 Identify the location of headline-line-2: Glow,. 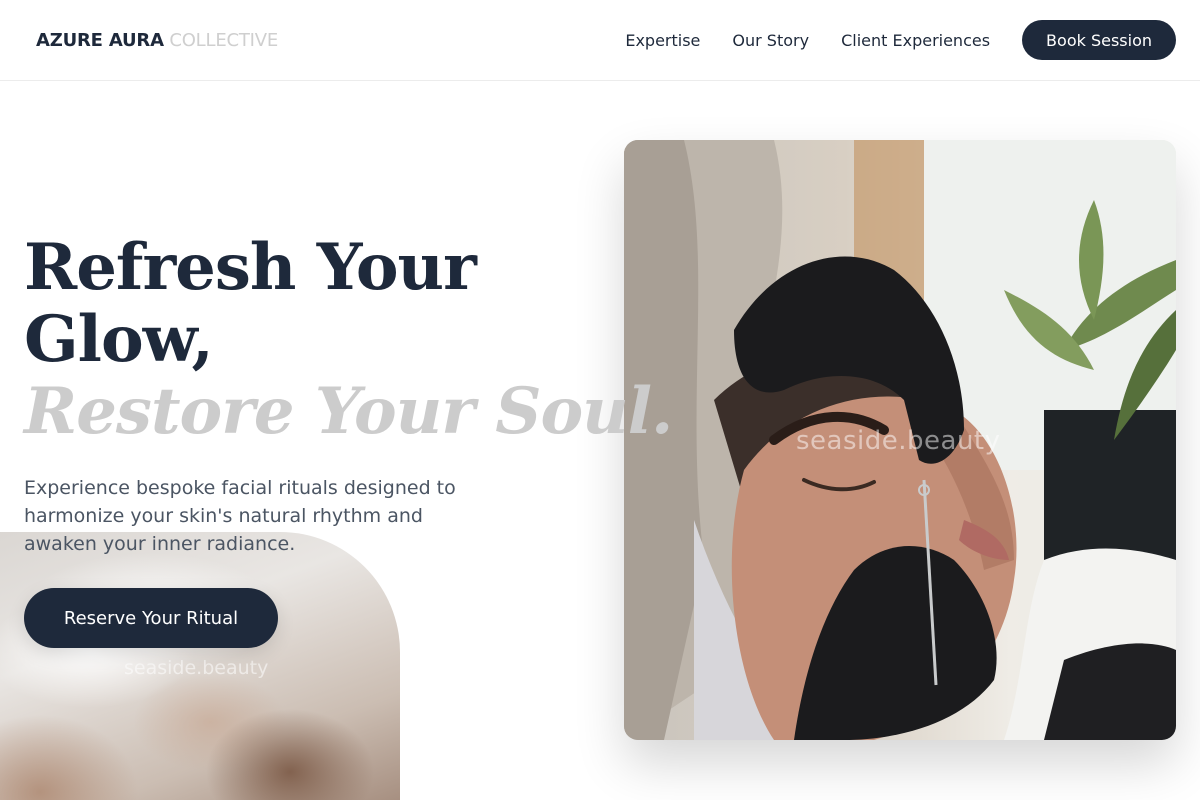
(119, 339).